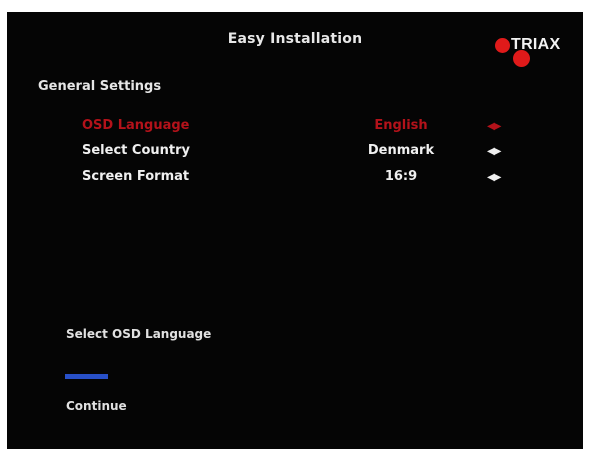 The image size is (590, 450). Describe the element at coordinates (401, 176) in the screenshot. I see `setting-value: 16:9` at that location.